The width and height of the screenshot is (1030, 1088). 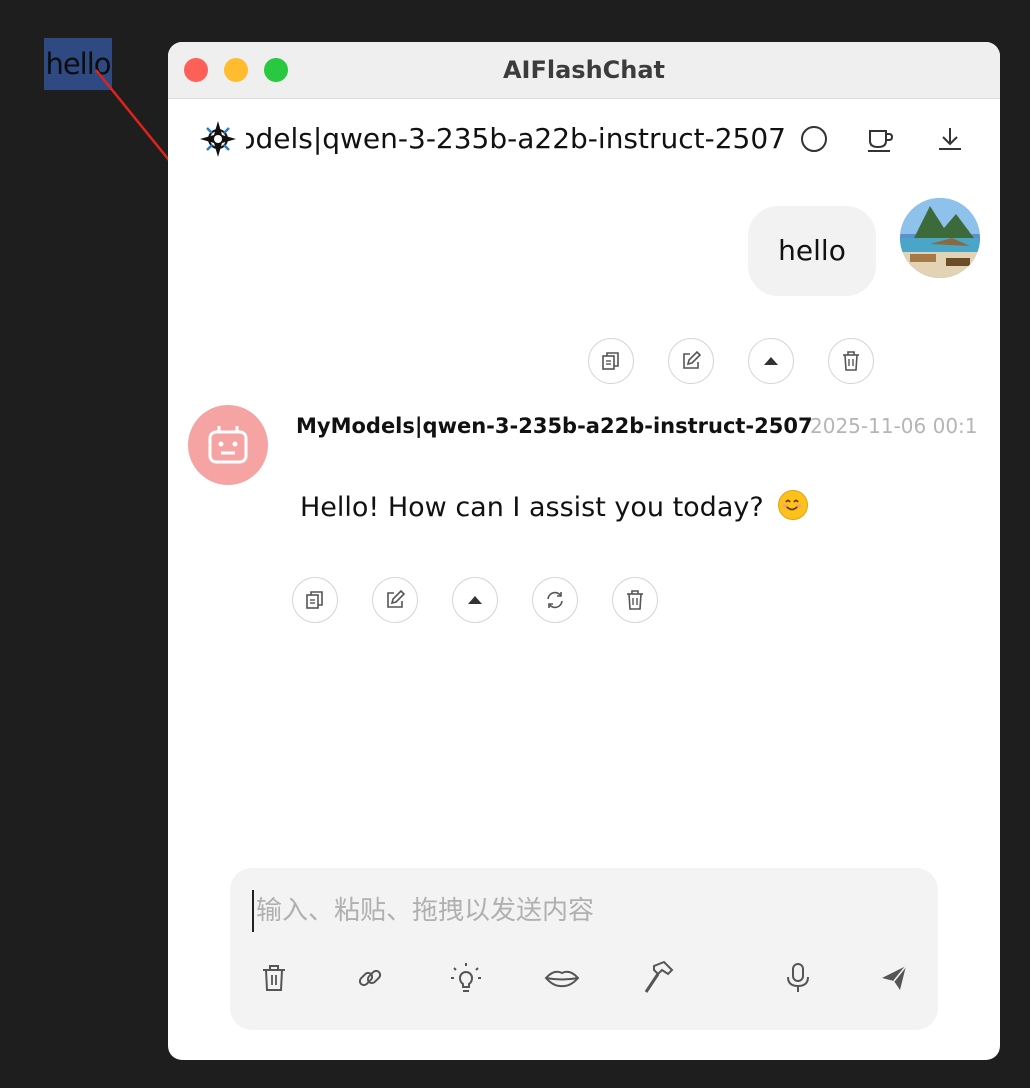 What do you see at coordinates (793, 505) in the screenshot?
I see `smiling-face-icon` at bounding box center [793, 505].